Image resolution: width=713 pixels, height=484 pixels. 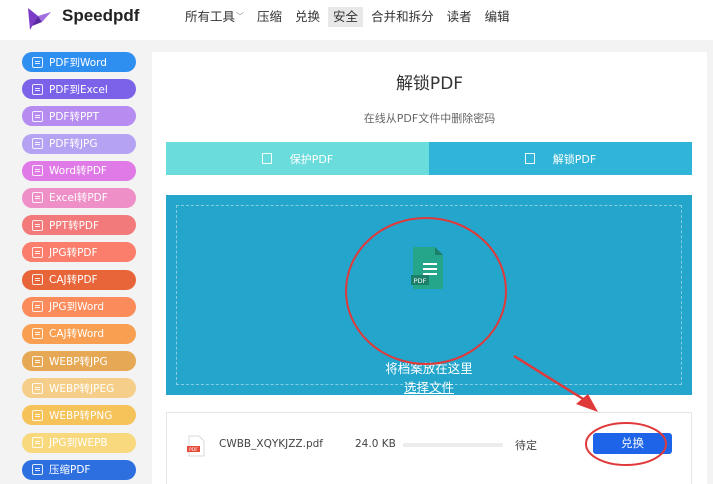 I want to click on main-nav: 所有工具 ﹀ 压缩 兑换 安全 合并和拆分 读者 编辑, so click(x=349, y=17).